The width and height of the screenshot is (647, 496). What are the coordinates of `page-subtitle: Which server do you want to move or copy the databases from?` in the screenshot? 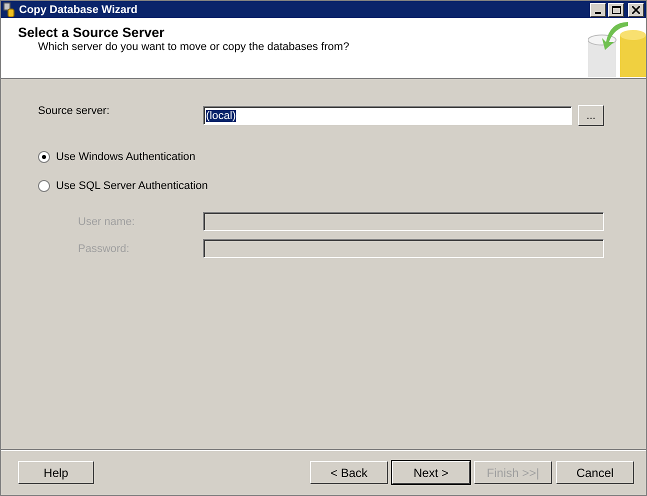 It's located at (193, 47).